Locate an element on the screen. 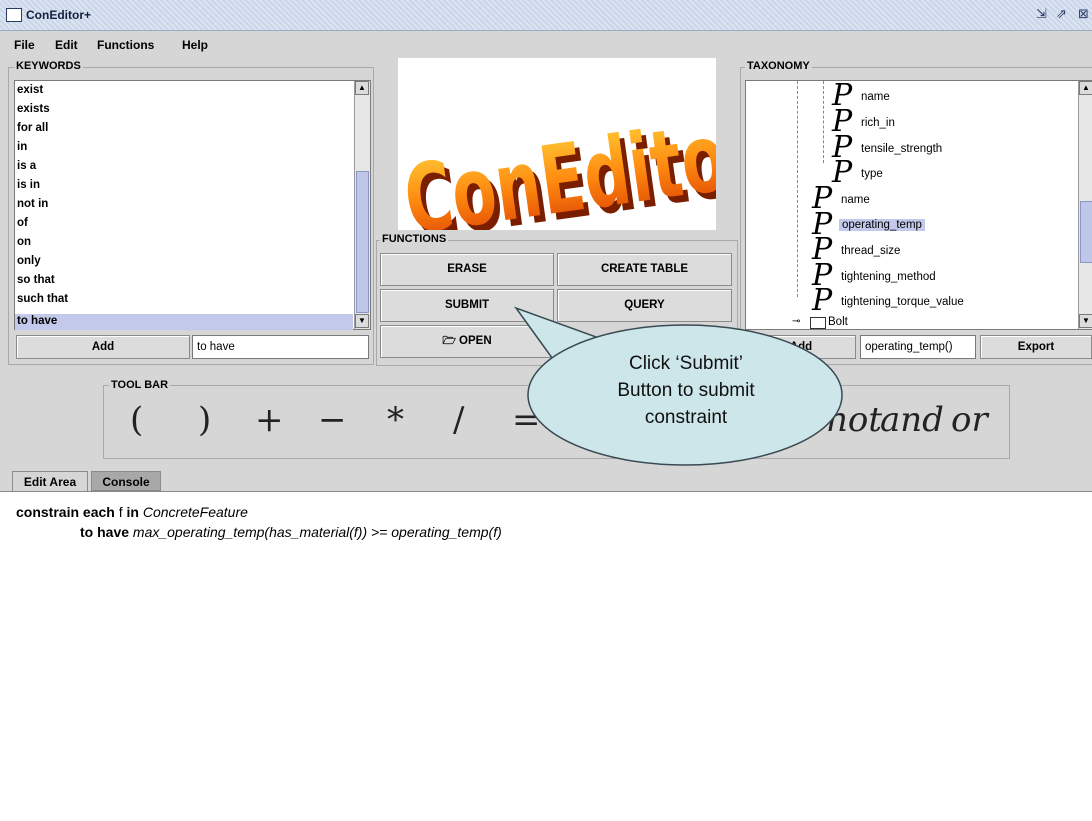 This screenshot has height=821, width=1092. menu-bar: File Edit Functions Help is located at coordinates (546, 46).